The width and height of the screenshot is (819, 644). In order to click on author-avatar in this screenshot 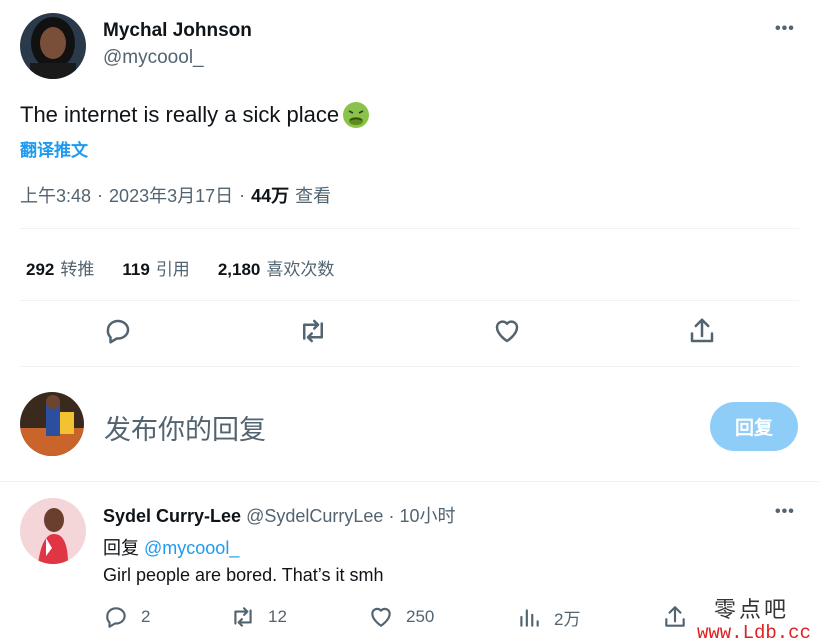, I will do `click(53, 46)`.